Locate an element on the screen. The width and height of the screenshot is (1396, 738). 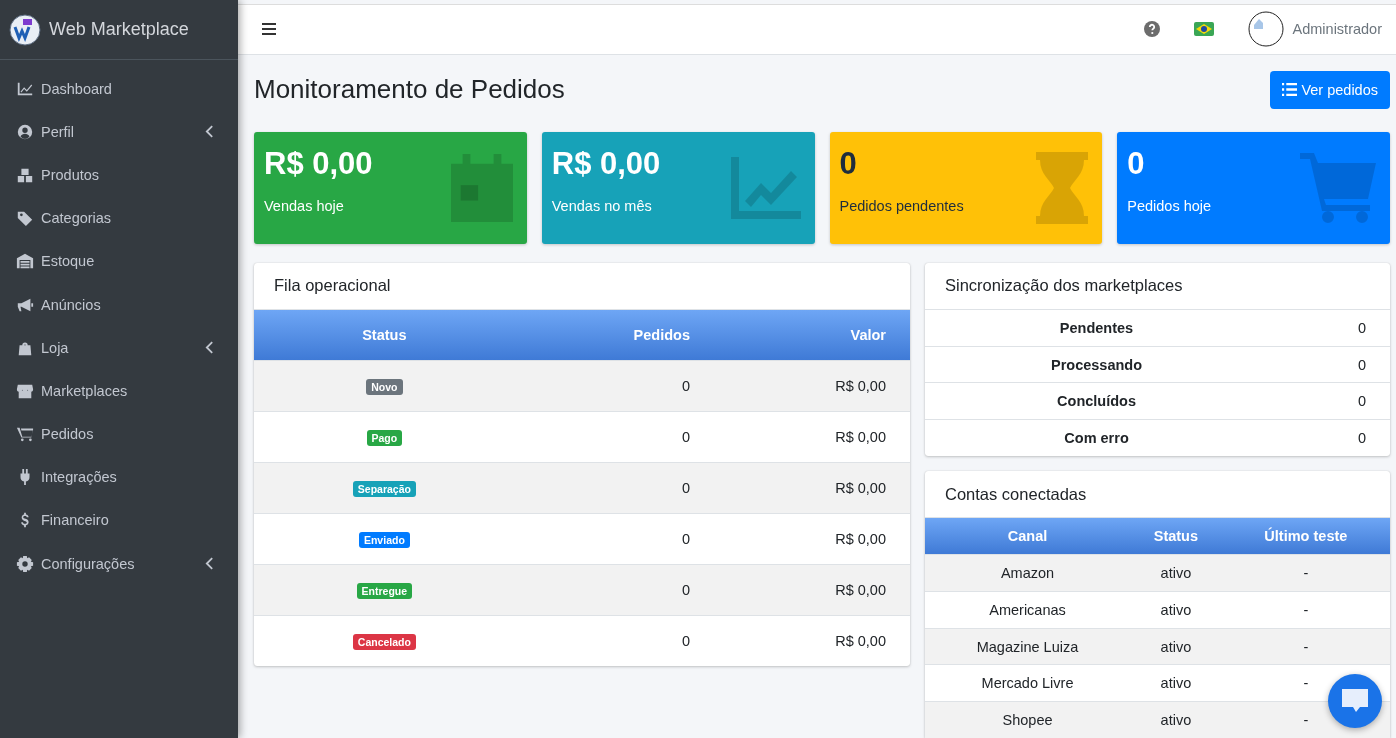
sidebar-item: Integrações is located at coordinates (119, 477).